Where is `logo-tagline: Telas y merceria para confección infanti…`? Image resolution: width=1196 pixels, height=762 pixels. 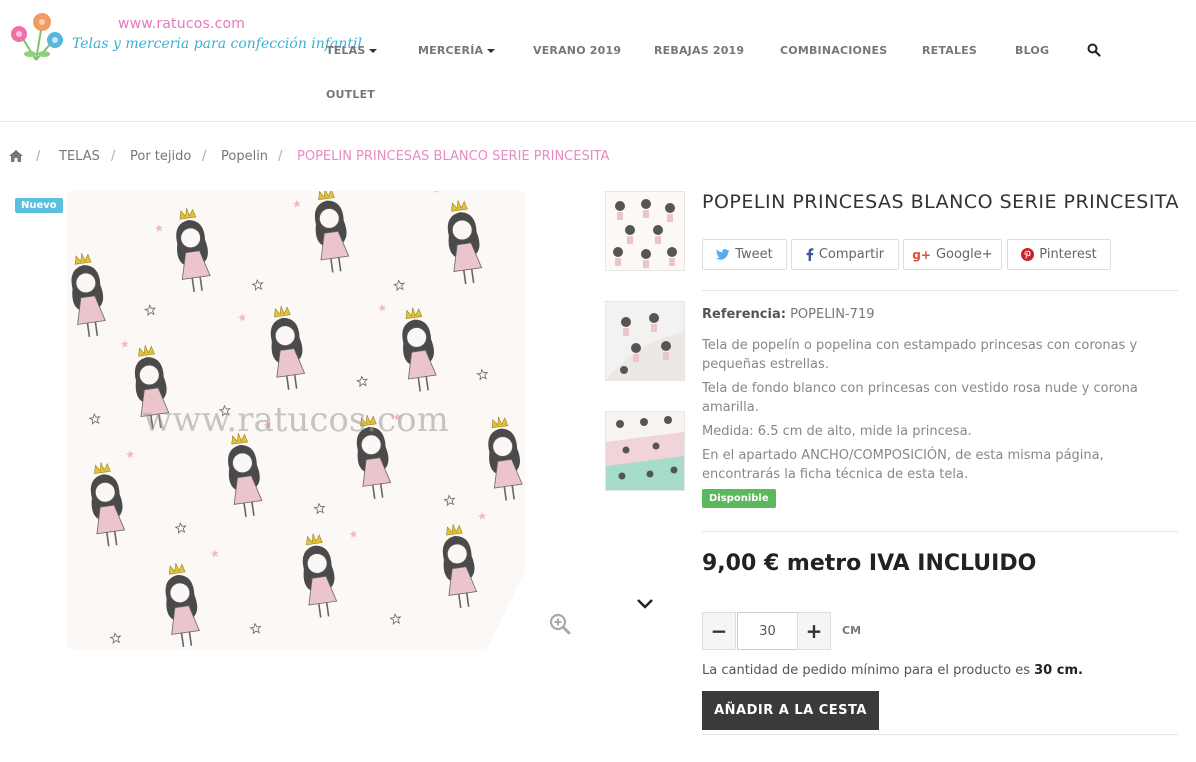 logo-tagline: Telas y merceria para confección infanti… is located at coordinates (217, 44).